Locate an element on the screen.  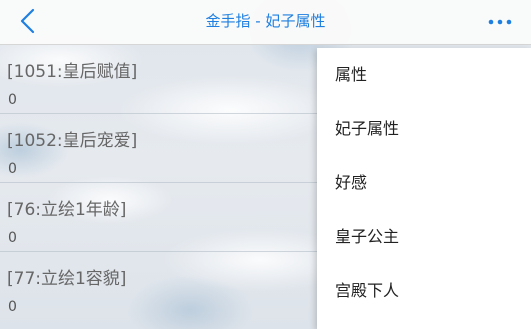
app-header: 金手指 - 妃子属性 is located at coordinates (265, 22).